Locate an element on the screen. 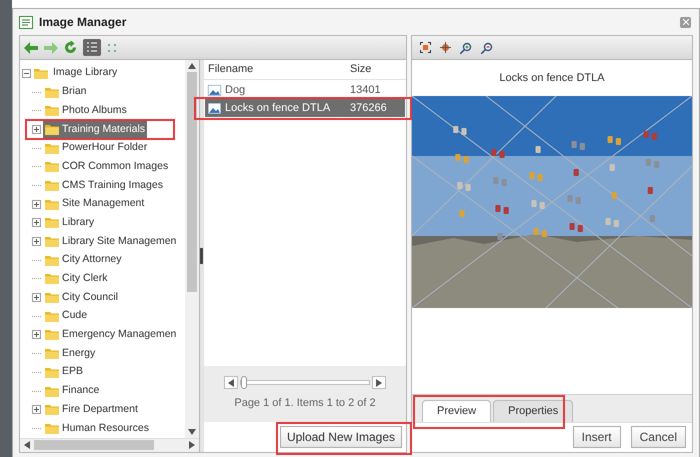 This screenshot has width=700, height=457. left-arrow-icon is located at coordinates (231, 382).